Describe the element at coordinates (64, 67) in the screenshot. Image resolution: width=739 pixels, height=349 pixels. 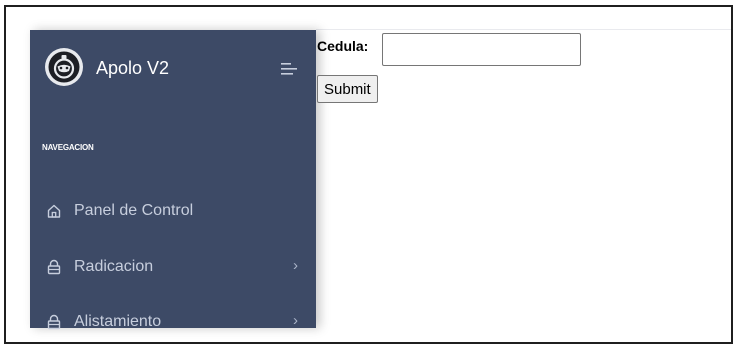
I see `logo-icon` at that location.